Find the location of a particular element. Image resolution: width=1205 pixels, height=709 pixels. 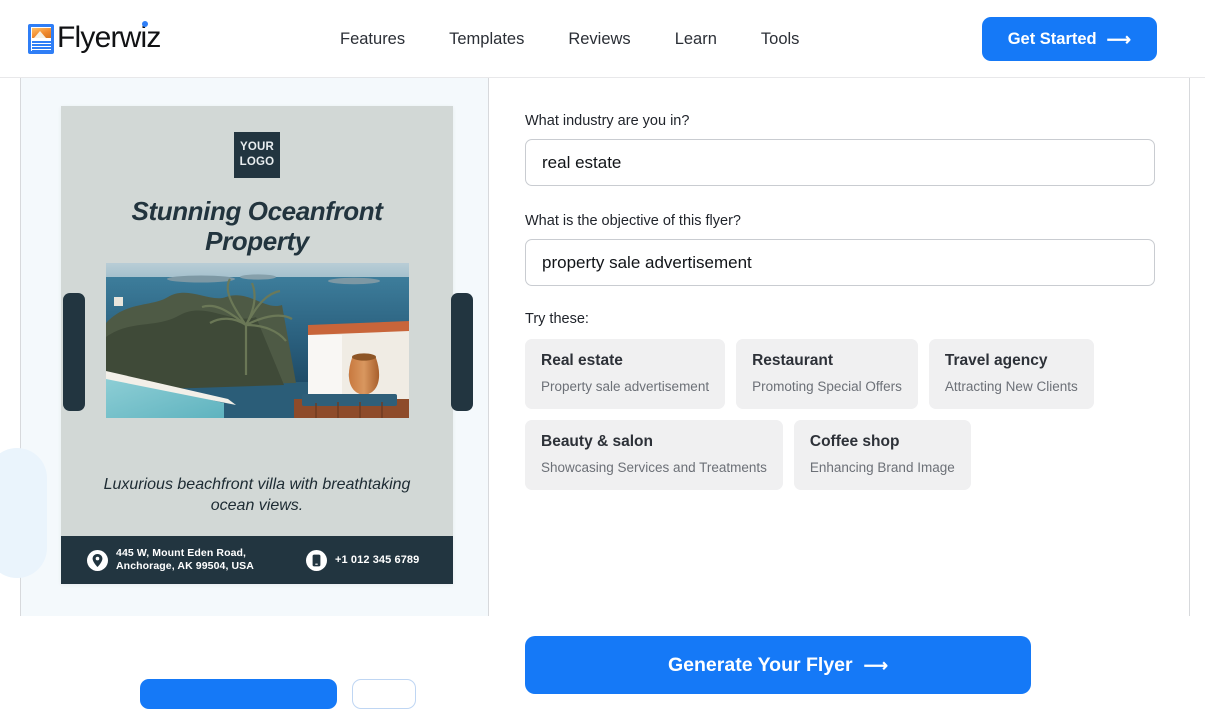

suggestion-chip-real-estate: Real estate Property sale advertisement is located at coordinates (625, 374).